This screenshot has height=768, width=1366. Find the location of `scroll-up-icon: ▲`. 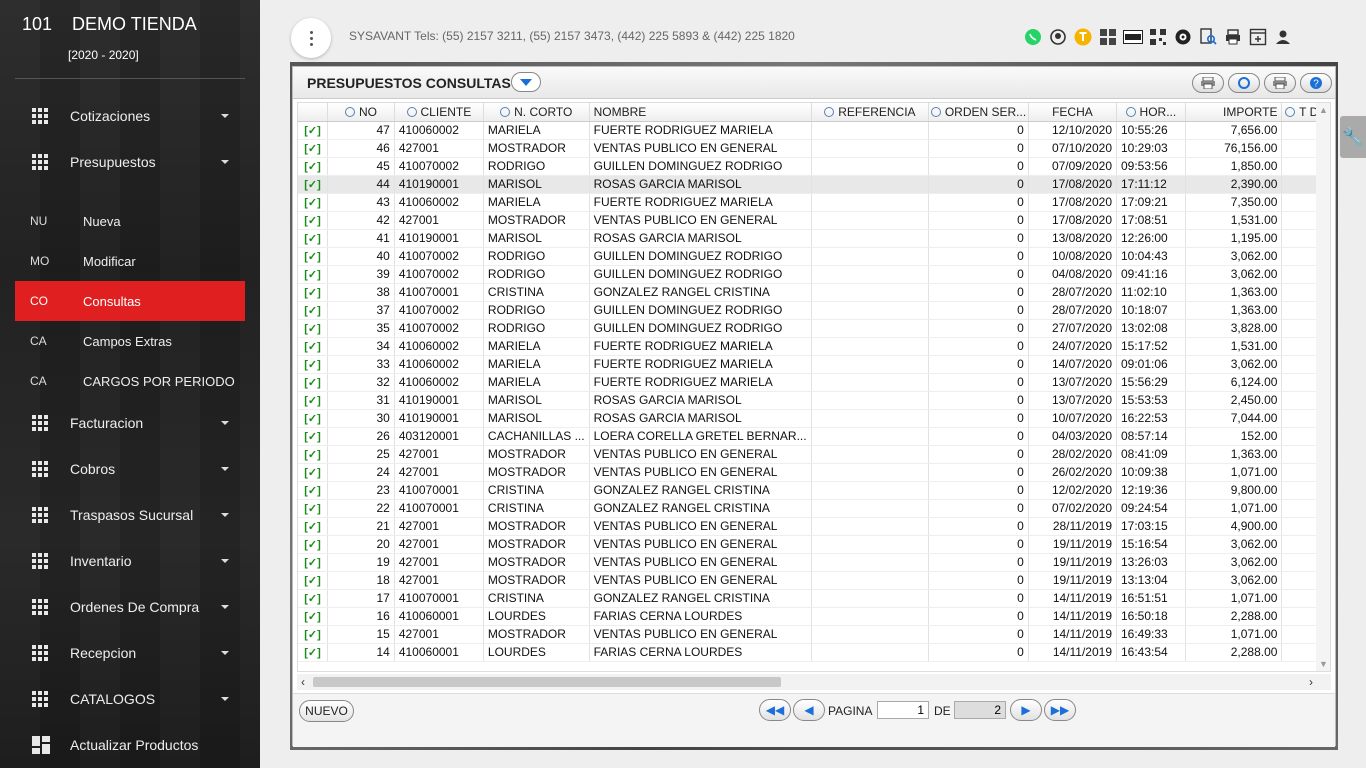

scroll-up-icon: ▲ is located at coordinates (1323, 110).